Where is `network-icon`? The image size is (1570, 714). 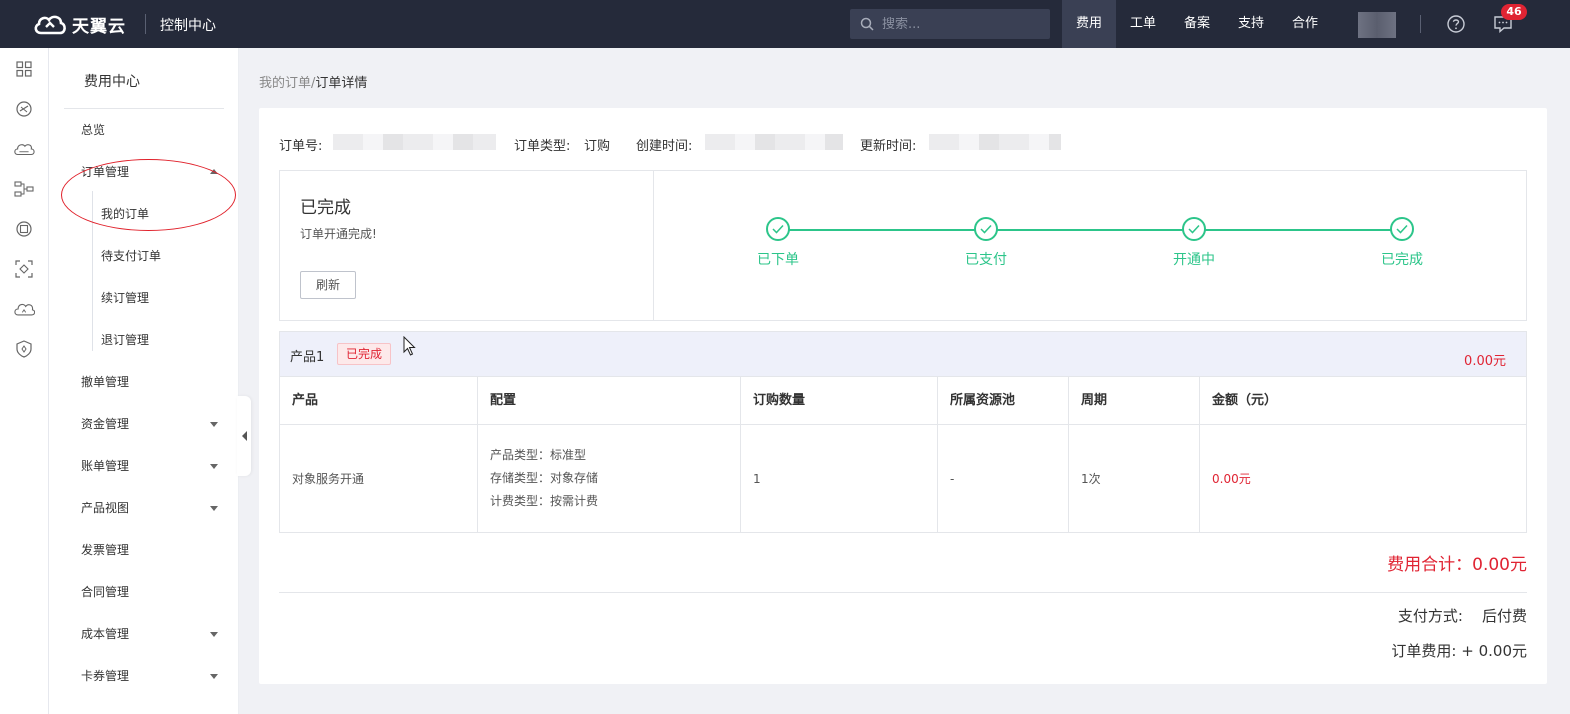 network-icon is located at coordinates (24, 189).